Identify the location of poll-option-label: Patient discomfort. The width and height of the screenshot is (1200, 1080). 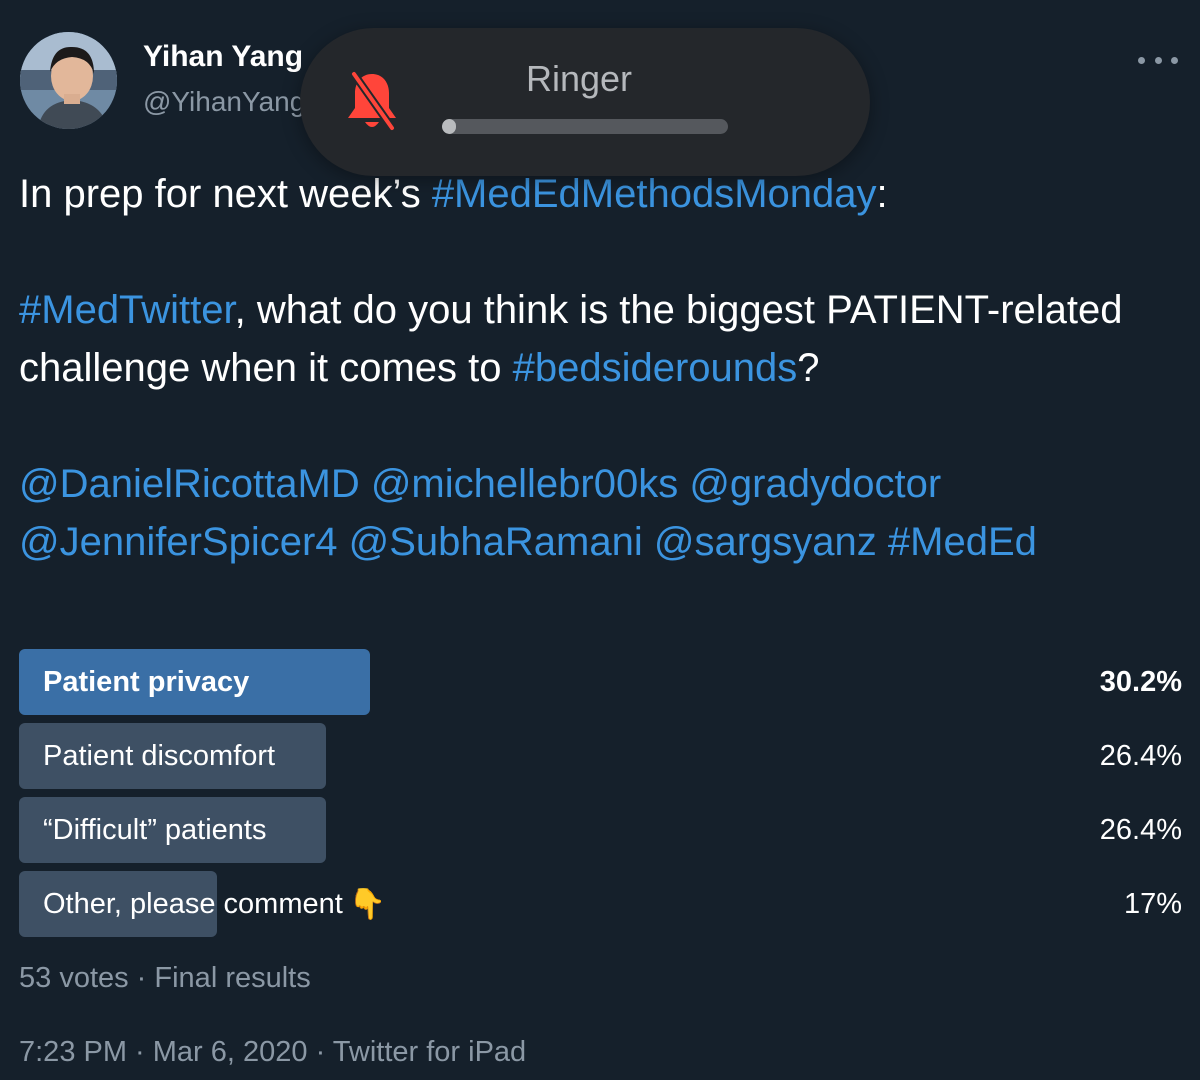
(159, 756).